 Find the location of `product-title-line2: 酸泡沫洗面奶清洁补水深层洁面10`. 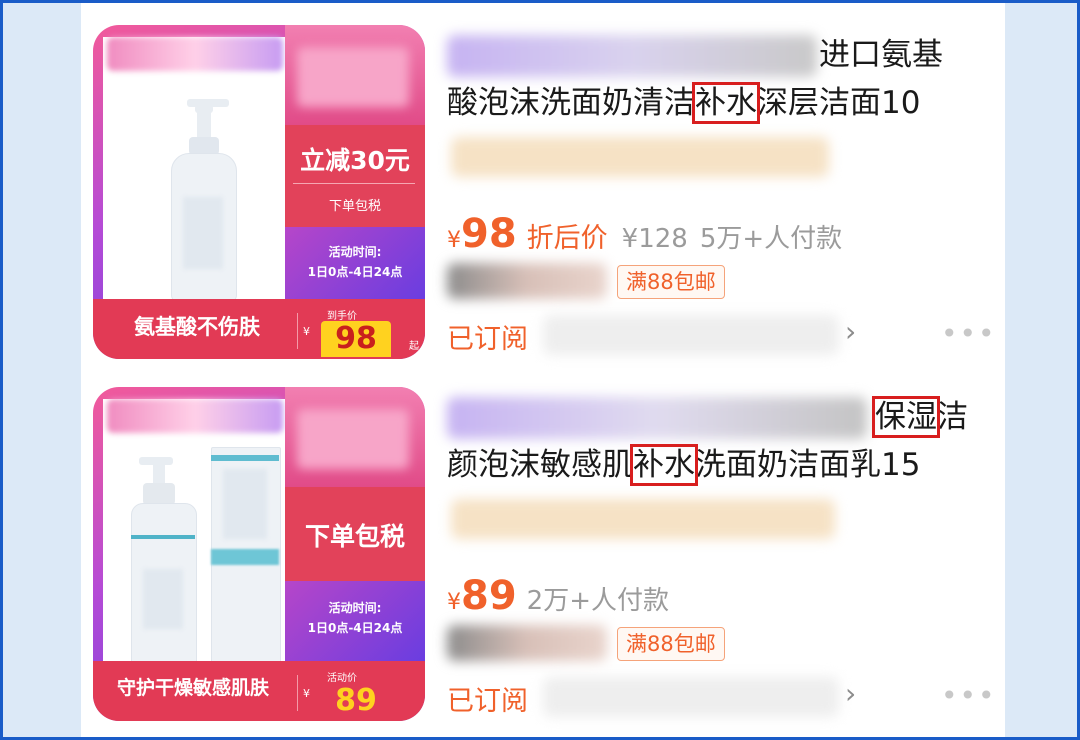

product-title-line2: 酸泡沫洗面奶清洁补水深层洁面10 is located at coordinates (727, 103).